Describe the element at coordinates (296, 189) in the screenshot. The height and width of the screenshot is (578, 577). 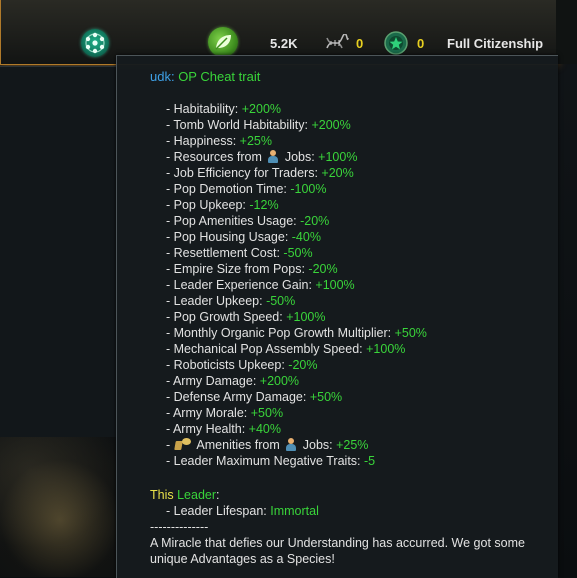
I see `modifier-item: - Pop Demotion Time: -100%` at that location.